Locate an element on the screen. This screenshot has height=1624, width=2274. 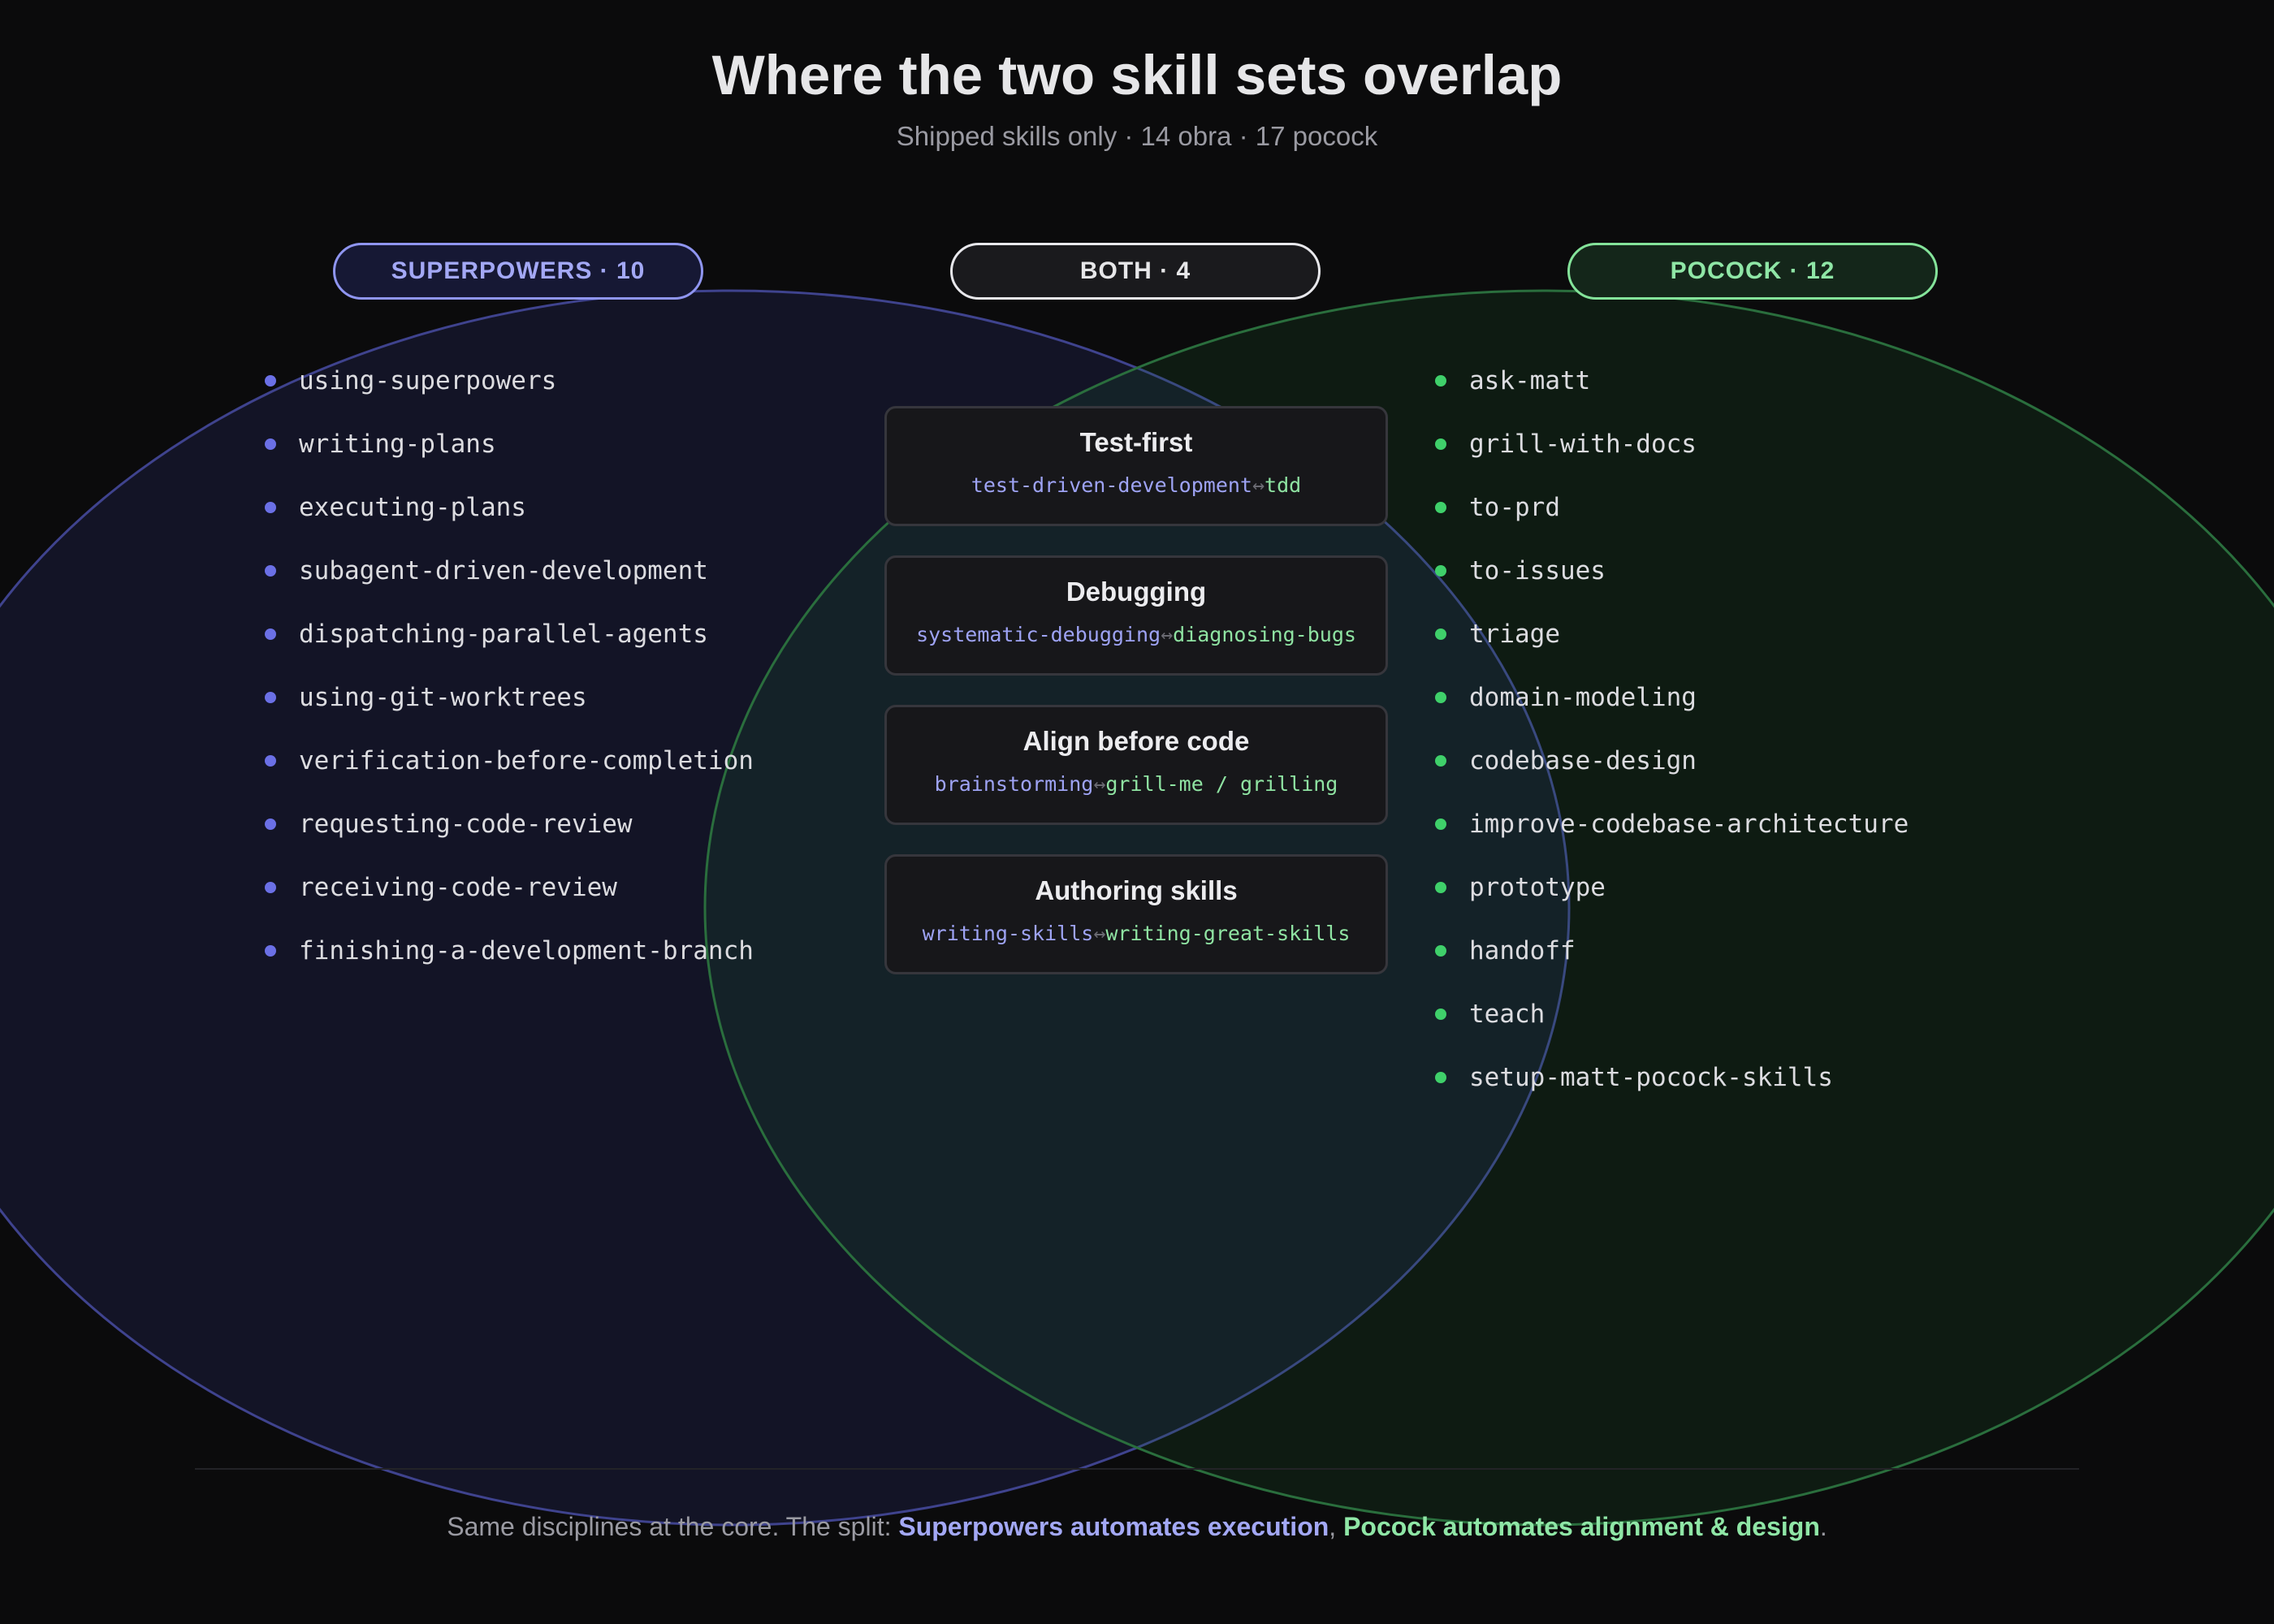
skill-name: to-prd is located at coordinates (1514, 508).